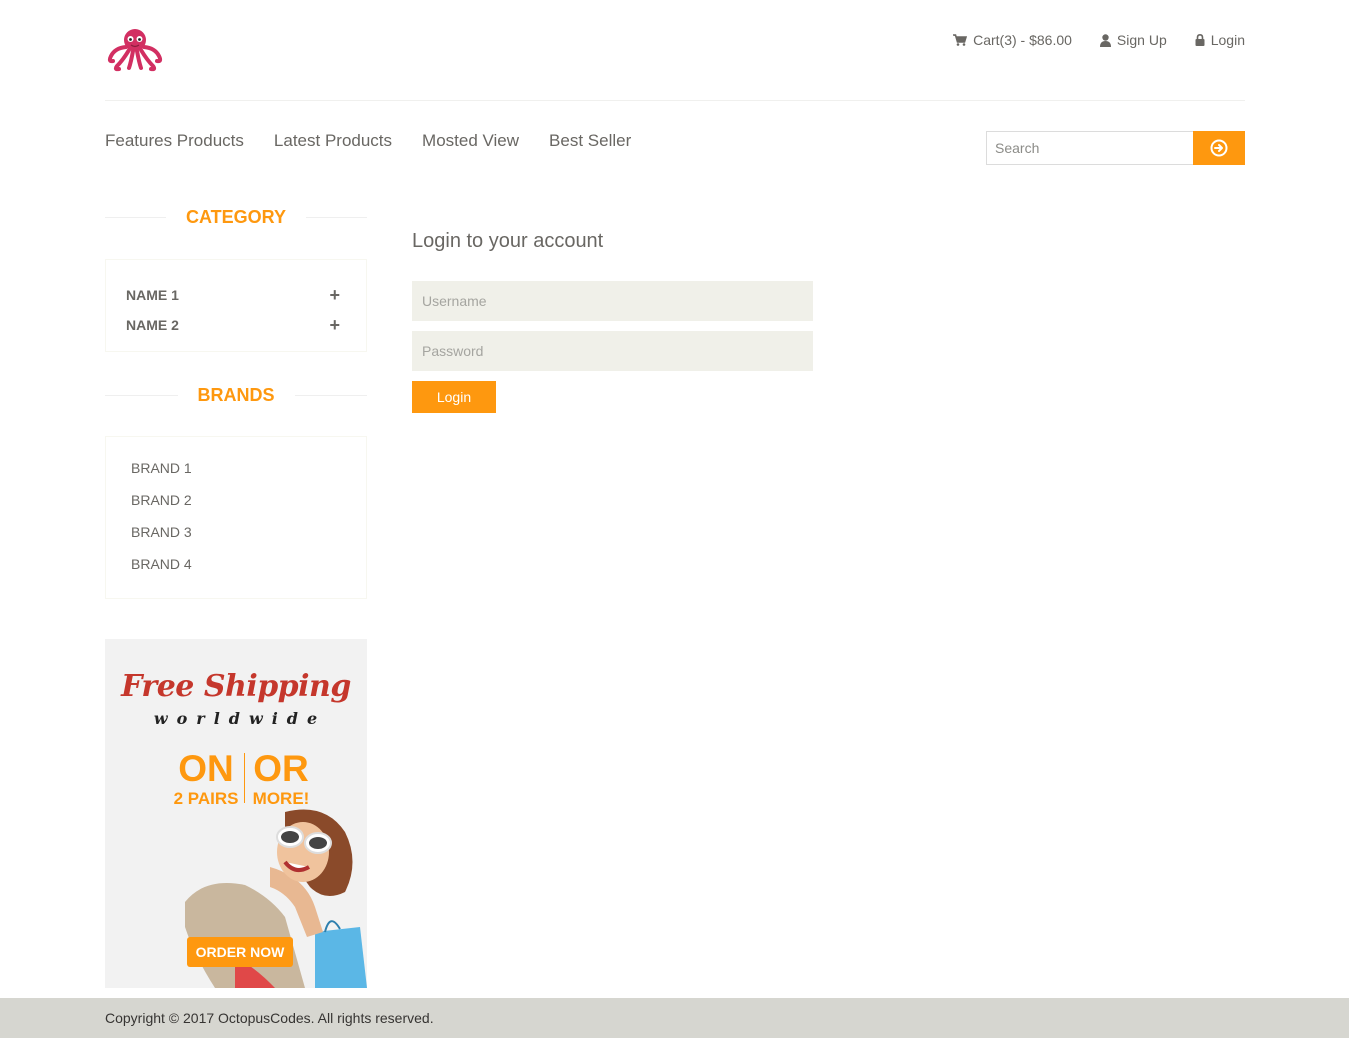 The image size is (1349, 1038). I want to click on login-label: Login, so click(1227, 40).